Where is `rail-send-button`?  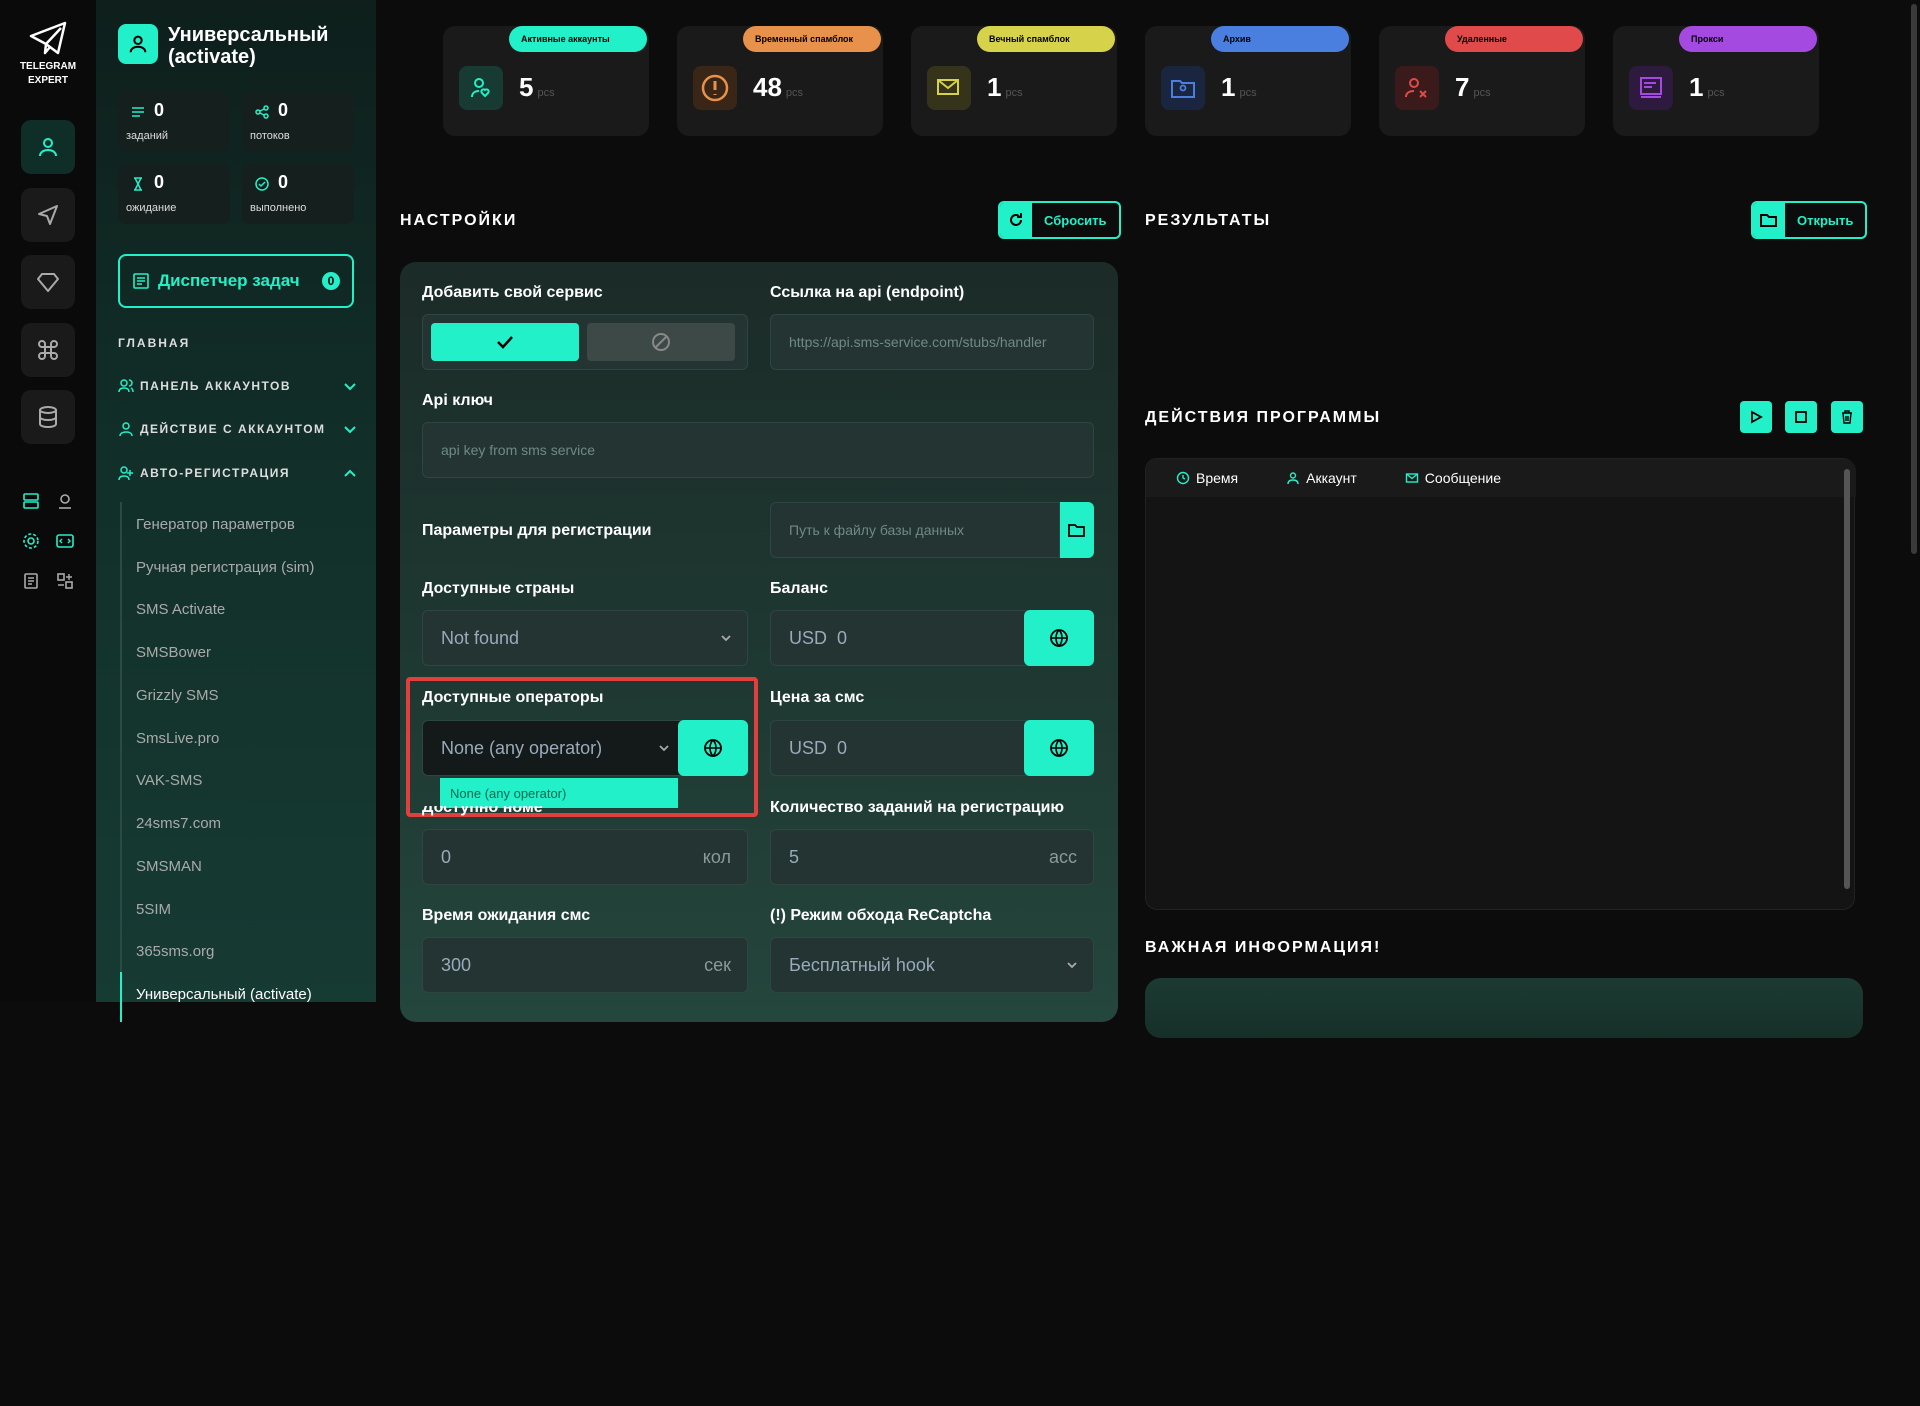
rail-send-button is located at coordinates (48, 215).